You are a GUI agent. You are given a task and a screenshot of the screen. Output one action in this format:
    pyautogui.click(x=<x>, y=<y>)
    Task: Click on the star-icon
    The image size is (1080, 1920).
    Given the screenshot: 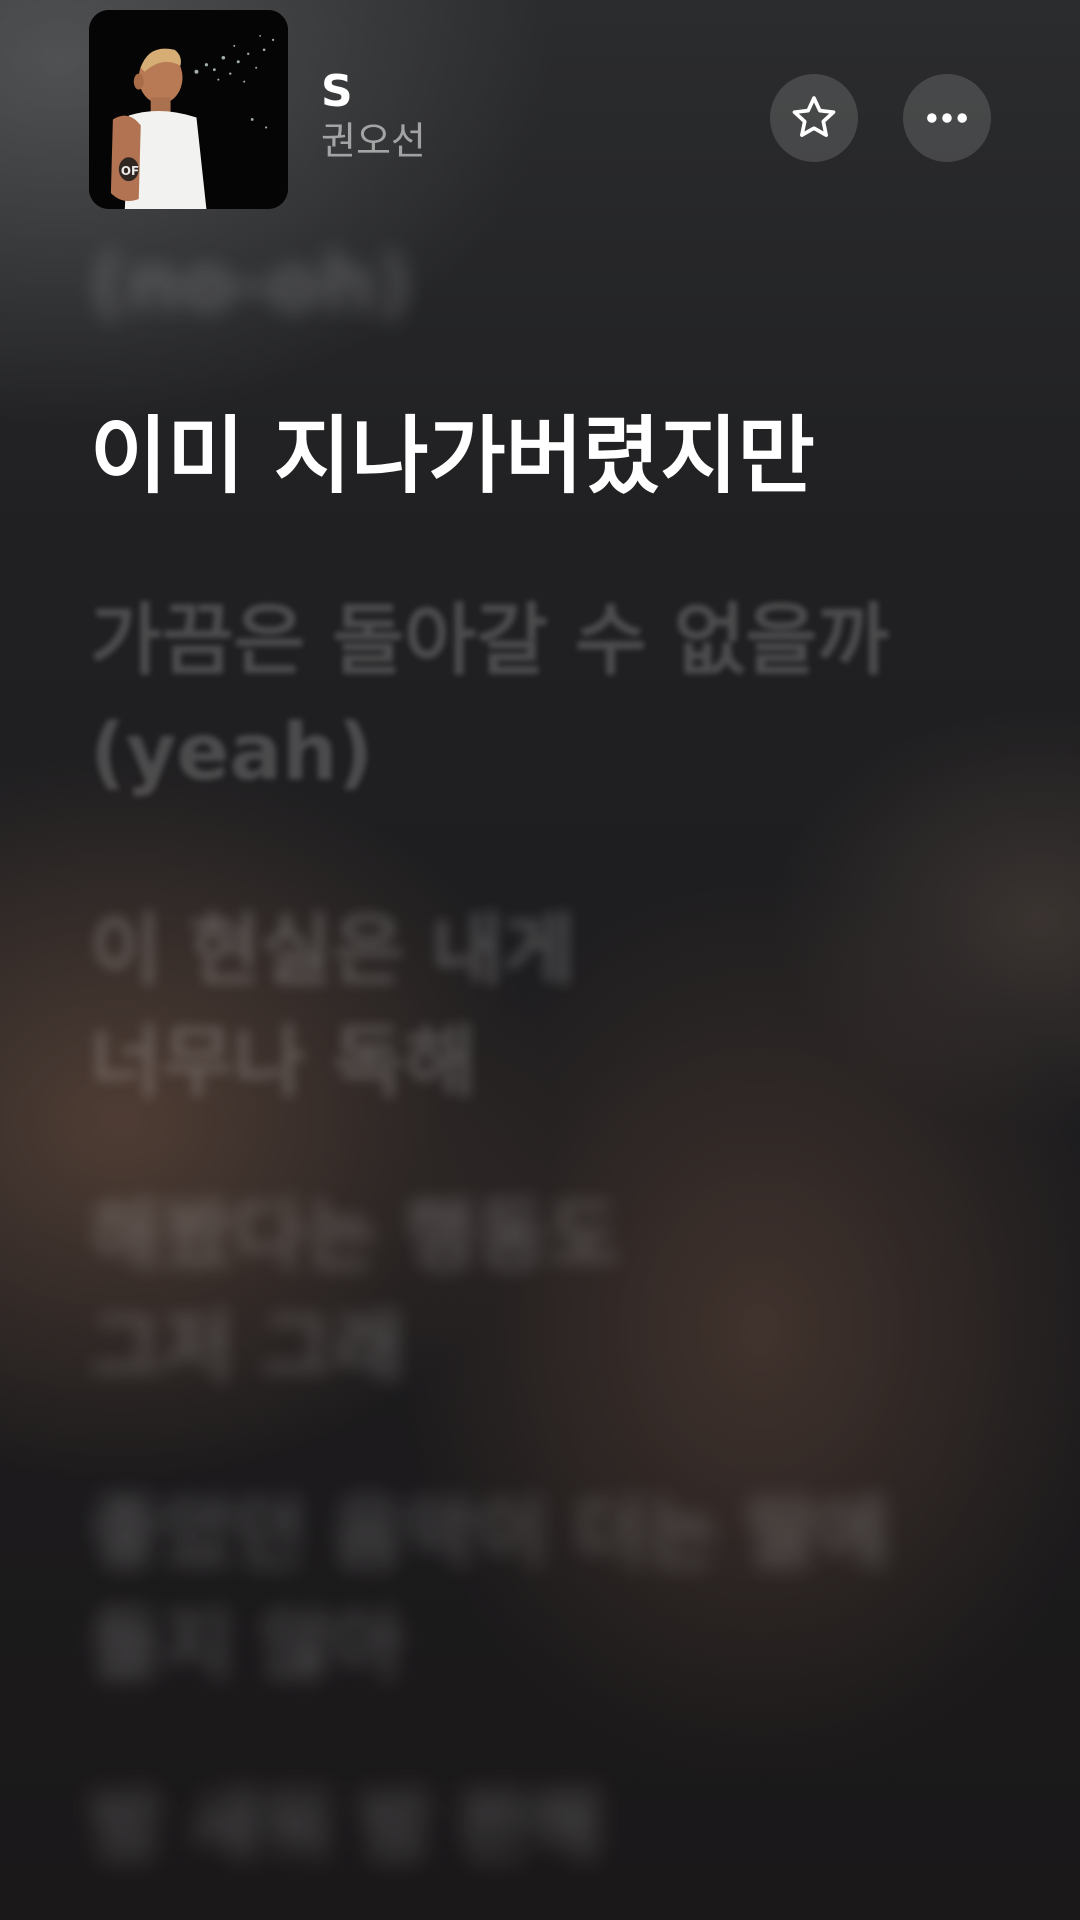 What is the action you would take?
    pyautogui.click(x=814, y=116)
    